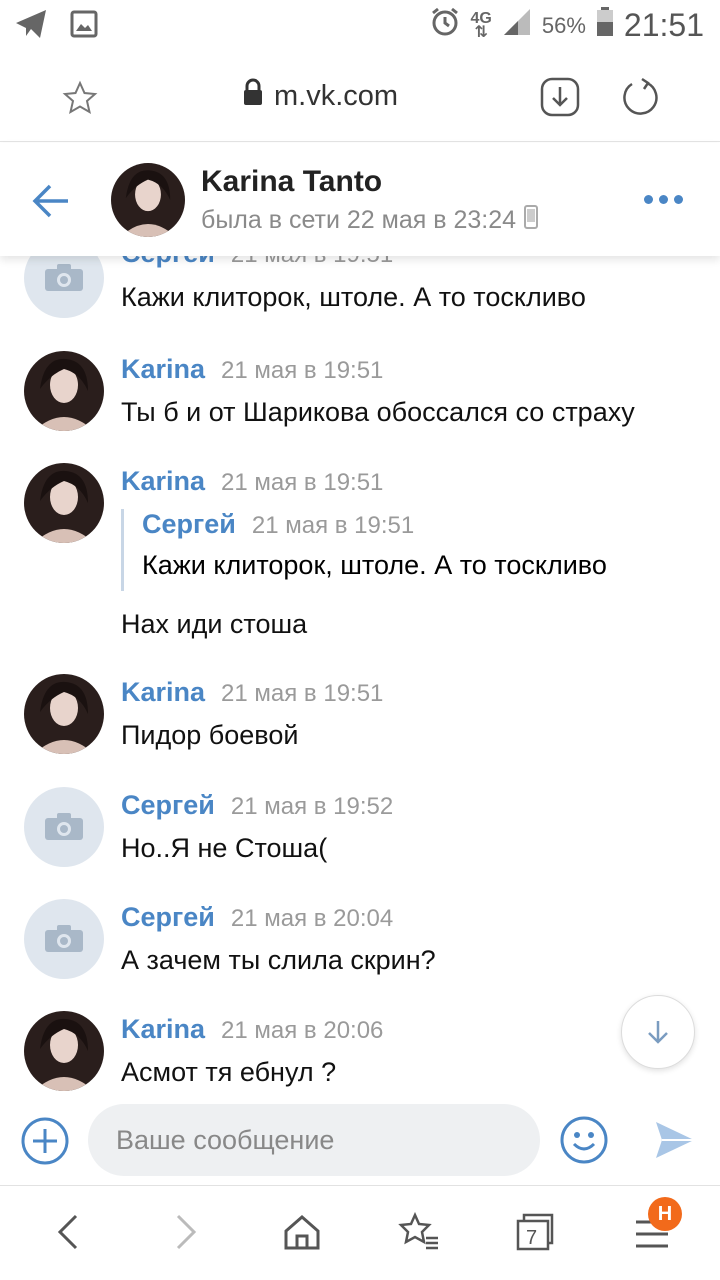 The image size is (720, 1280). I want to click on message-text: Асмот тя ебнул ?, so click(229, 1072).